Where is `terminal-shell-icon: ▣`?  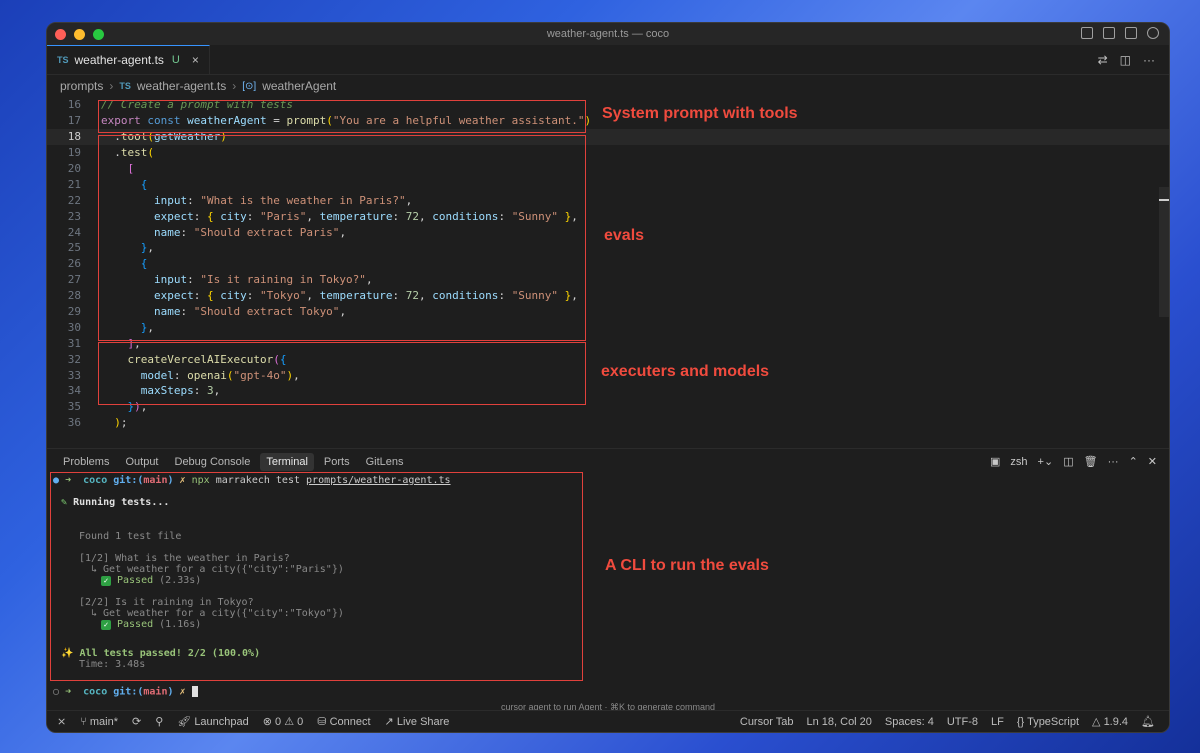 terminal-shell-icon: ▣ is located at coordinates (995, 462).